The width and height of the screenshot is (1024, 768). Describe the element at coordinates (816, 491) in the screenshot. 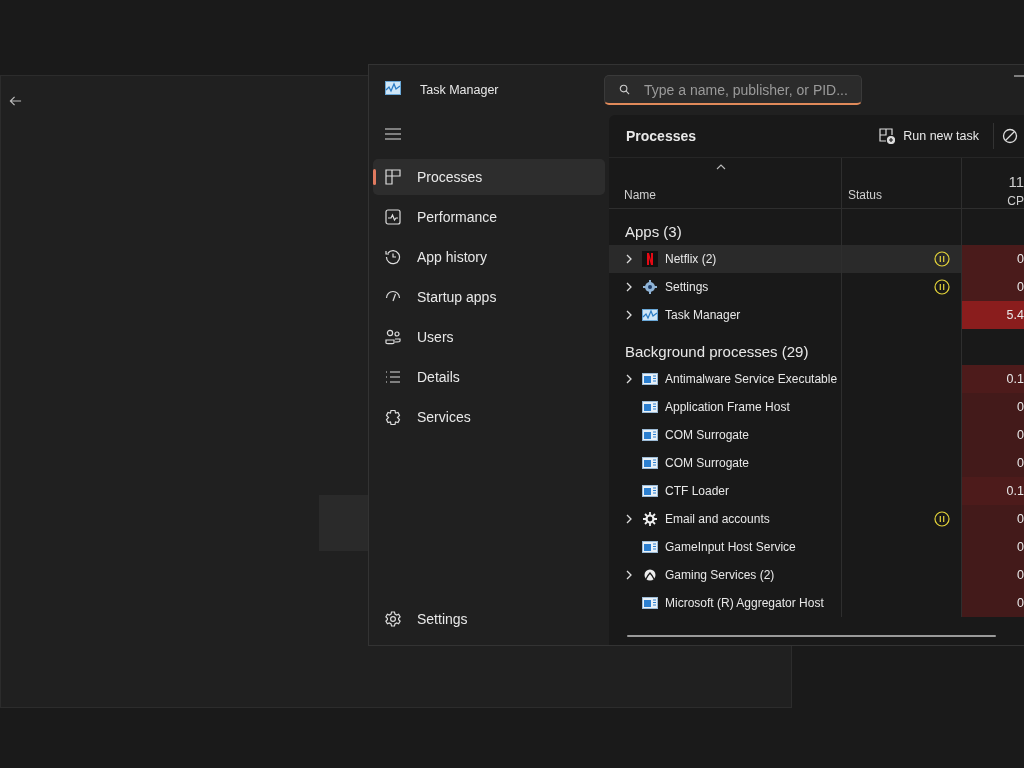

I see `process-row: CTF Loader 0.1` at that location.